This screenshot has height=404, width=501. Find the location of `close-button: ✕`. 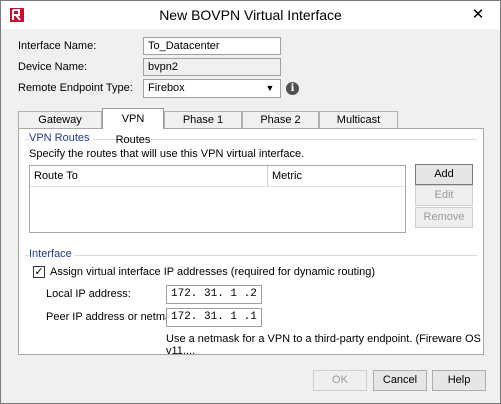

close-button: ✕ is located at coordinates (478, 15).